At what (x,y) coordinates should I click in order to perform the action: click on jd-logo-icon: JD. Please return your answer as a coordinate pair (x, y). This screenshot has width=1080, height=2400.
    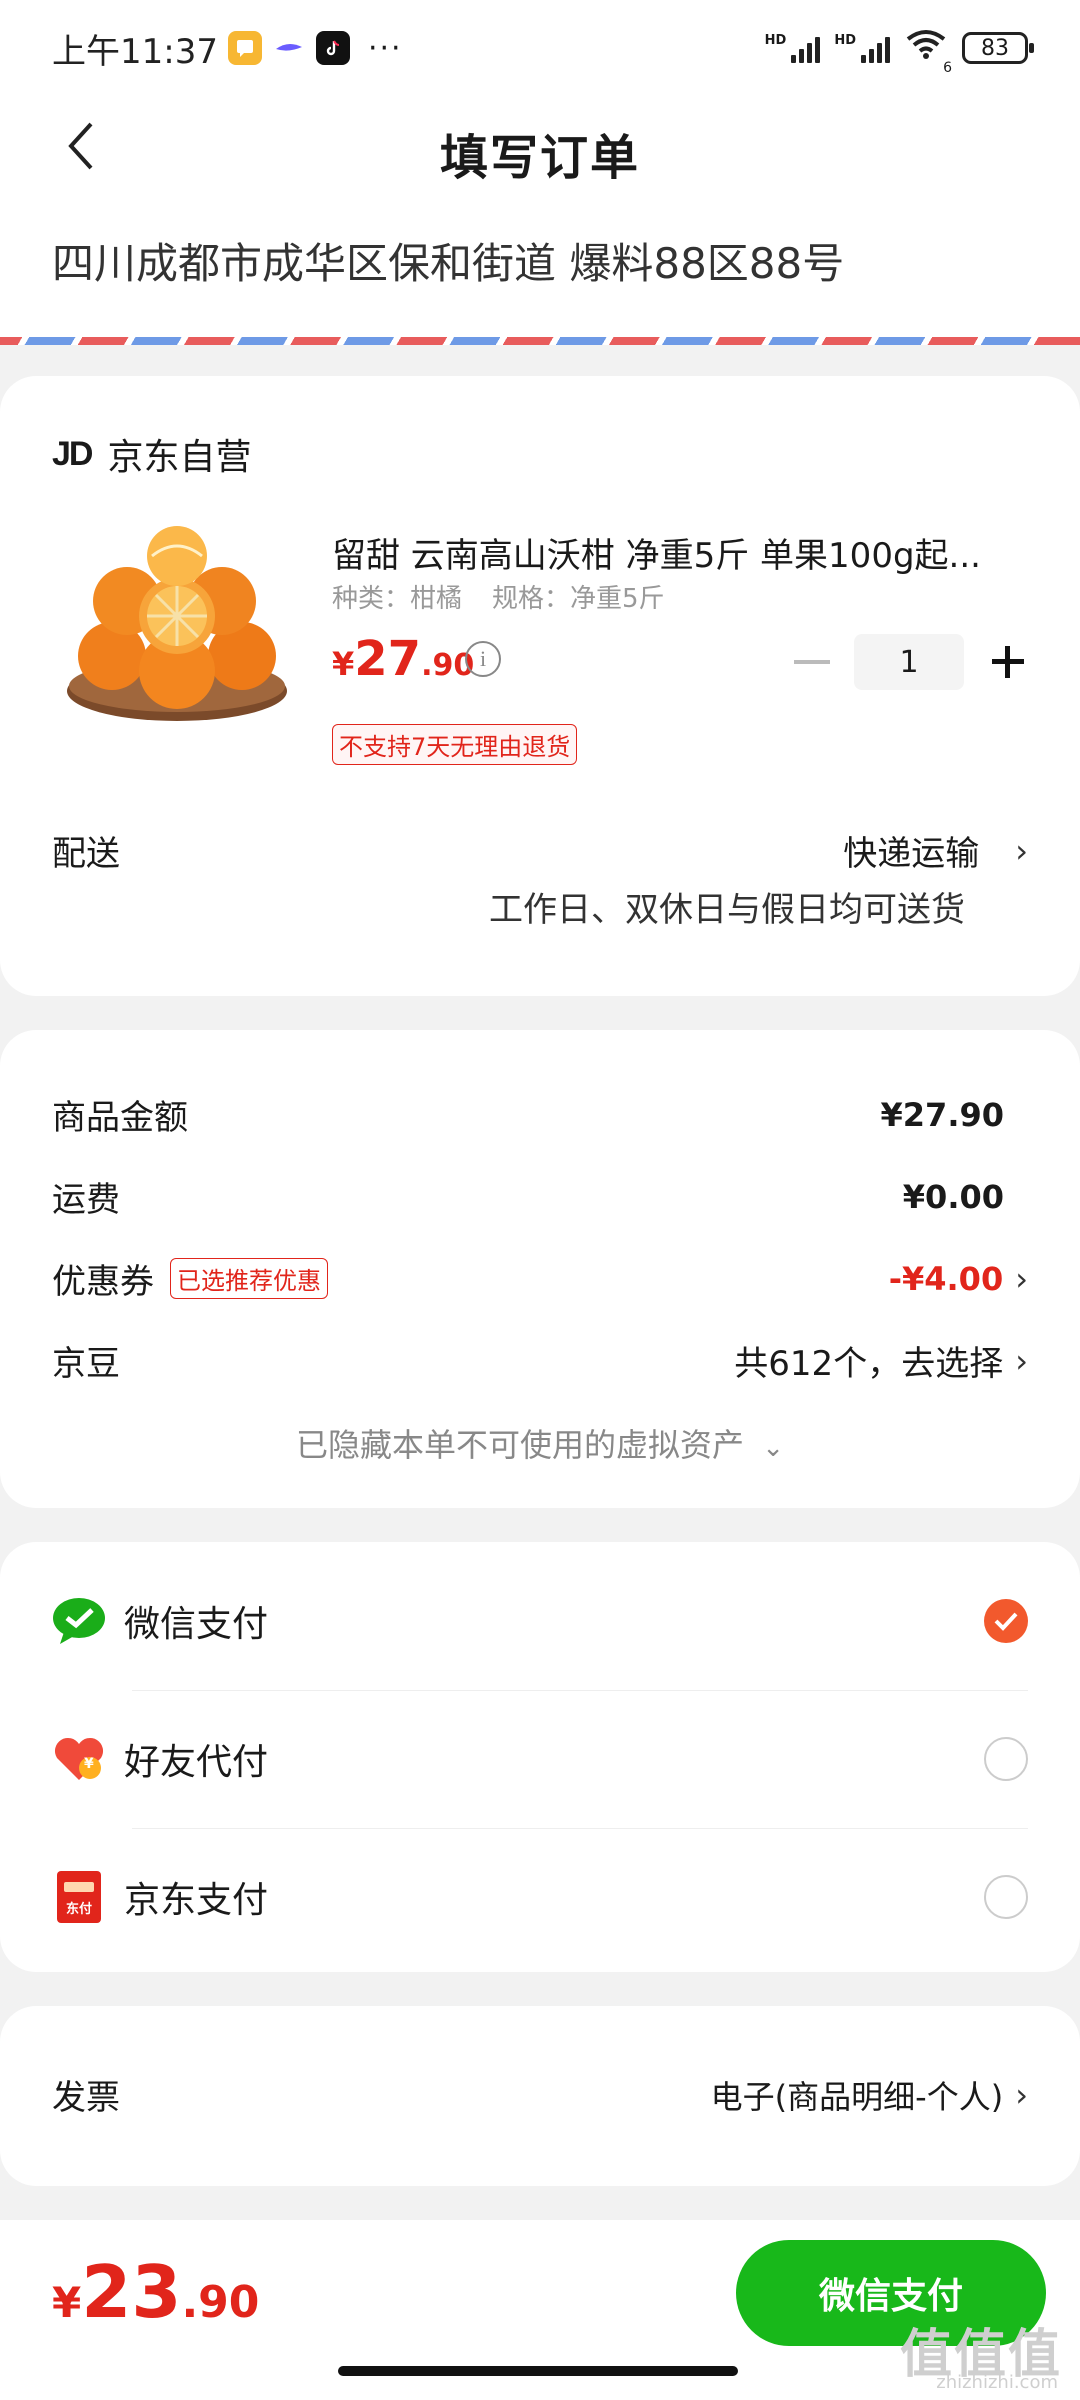
    Looking at the image, I should click on (72, 453).